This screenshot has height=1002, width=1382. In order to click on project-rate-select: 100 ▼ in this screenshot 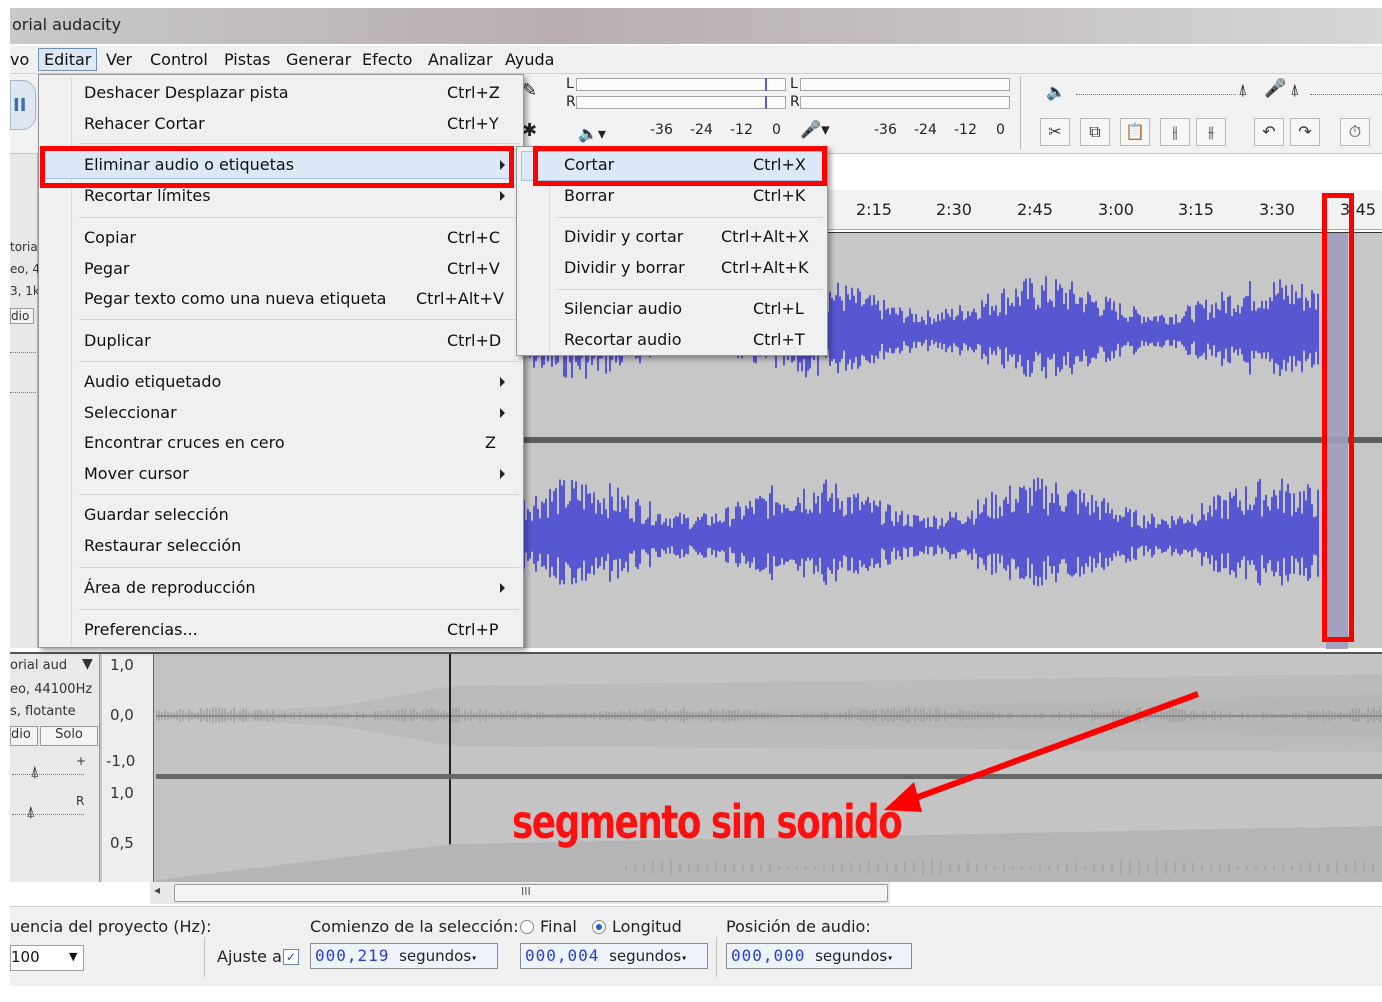, I will do `click(47, 958)`.